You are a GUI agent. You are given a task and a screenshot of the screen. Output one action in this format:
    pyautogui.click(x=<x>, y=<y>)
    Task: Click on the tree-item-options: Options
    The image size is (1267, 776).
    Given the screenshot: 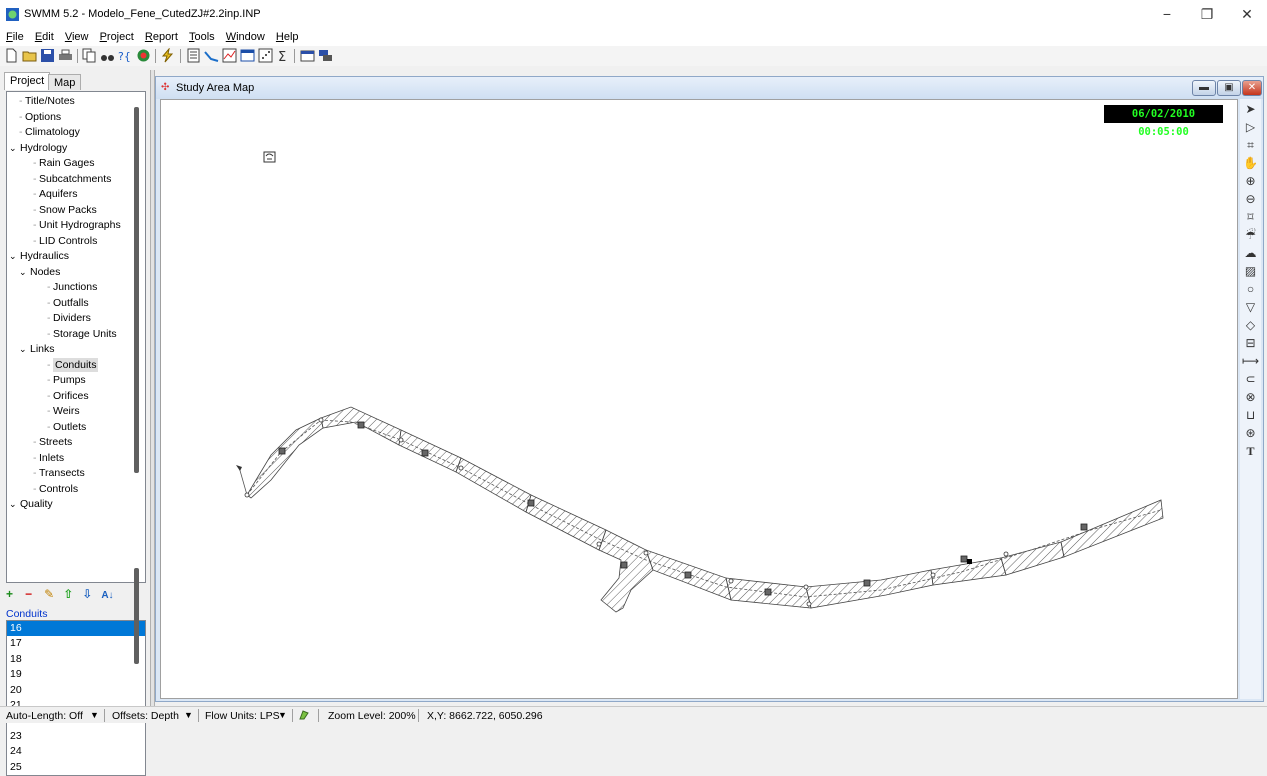 What is the action you would take?
    pyautogui.click(x=43, y=117)
    